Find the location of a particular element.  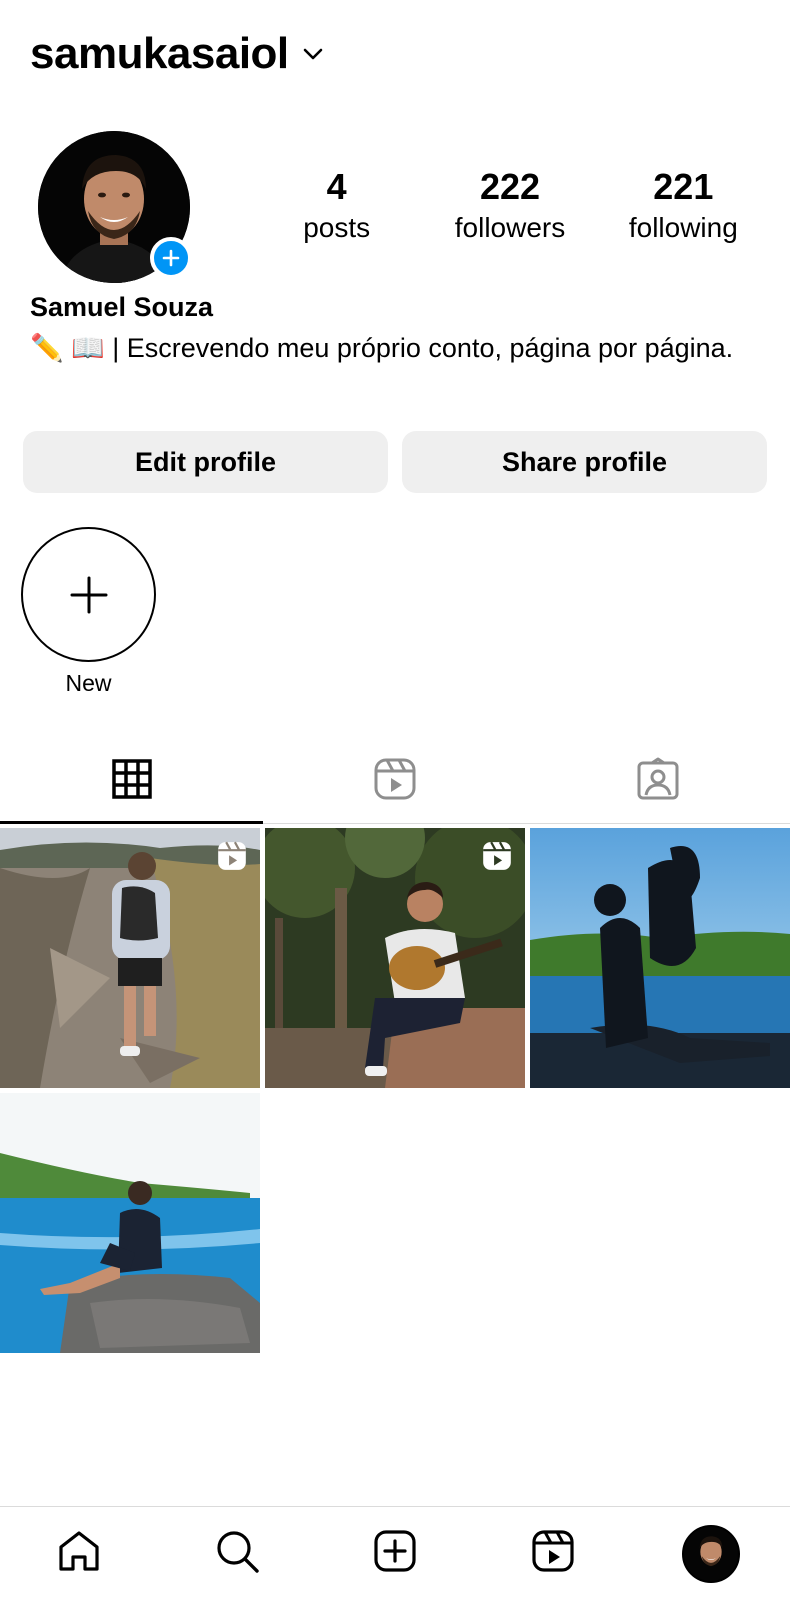

stat-following: 221 following is located at coordinates (683, 207).